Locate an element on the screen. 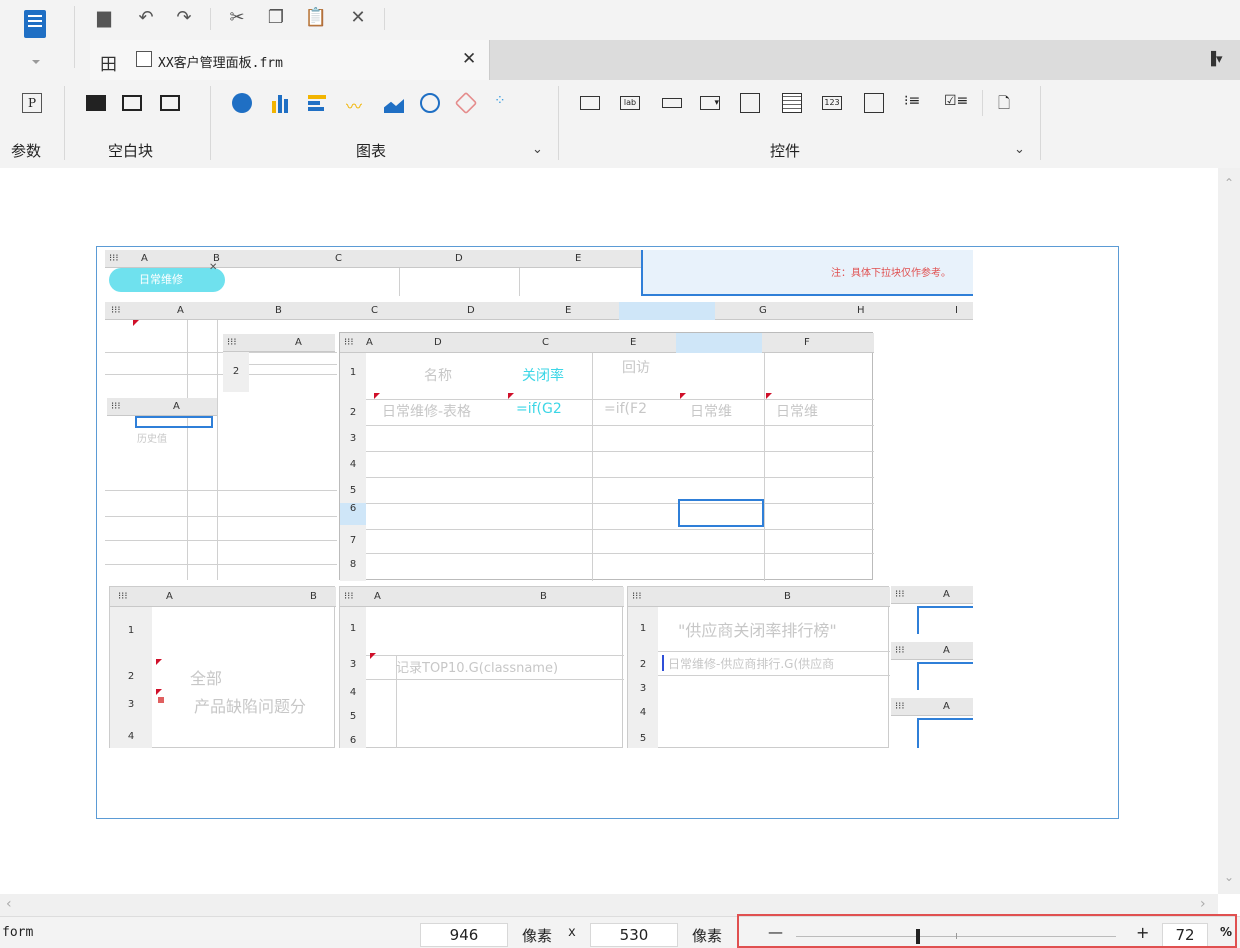 The width and height of the screenshot is (1240, 948). tab-menu-icon: ▐▾ is located at coordinates (1214, 59).